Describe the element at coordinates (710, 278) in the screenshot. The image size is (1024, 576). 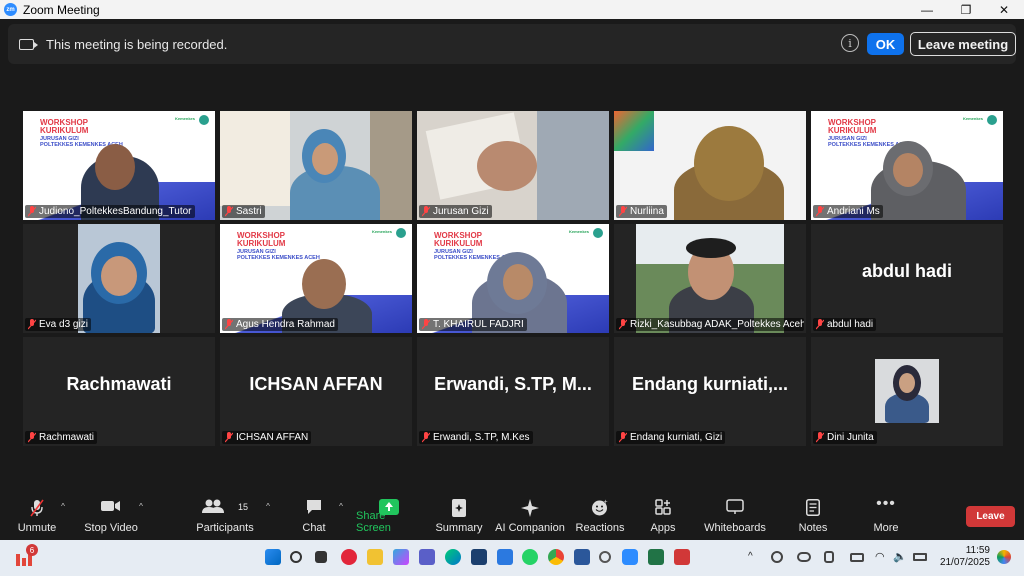
I see `video-tile: Rizki_Kasubbag ADAK_Poltekkes Aceh` at that location.